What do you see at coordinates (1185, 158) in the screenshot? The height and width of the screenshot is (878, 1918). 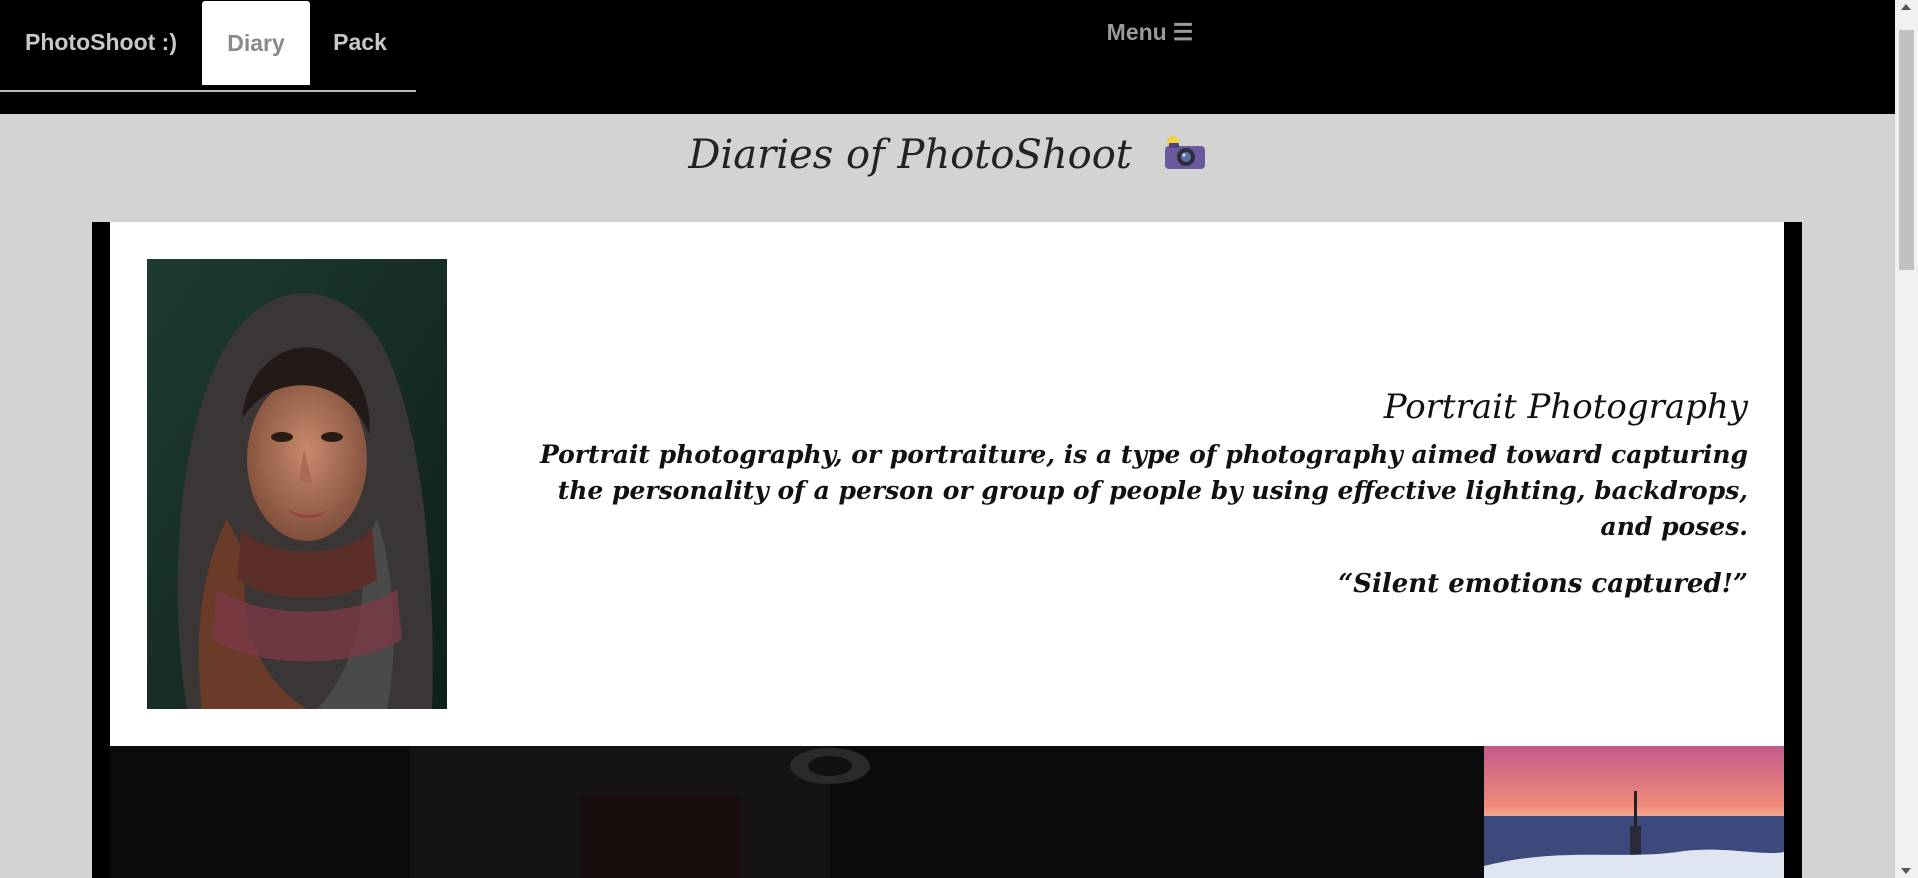 I see `camera-icon` at bounding box center [1185, 158].